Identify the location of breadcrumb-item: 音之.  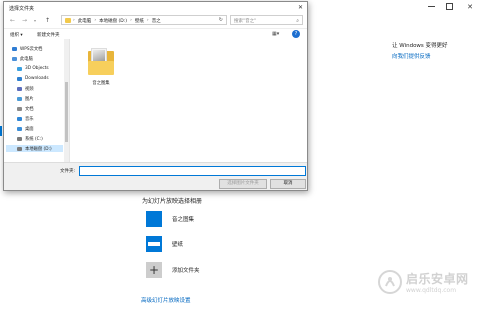
(156, 21).